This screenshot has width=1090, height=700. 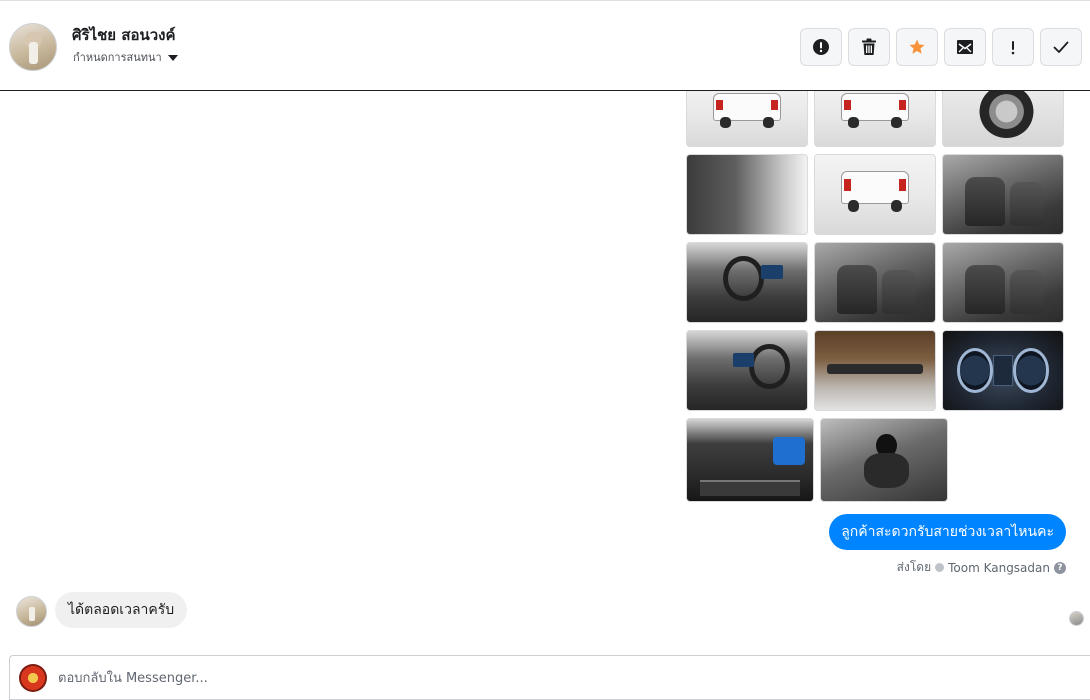 I want to click on sender-name: Toom Kangsadan, so click(x=999, y=568).